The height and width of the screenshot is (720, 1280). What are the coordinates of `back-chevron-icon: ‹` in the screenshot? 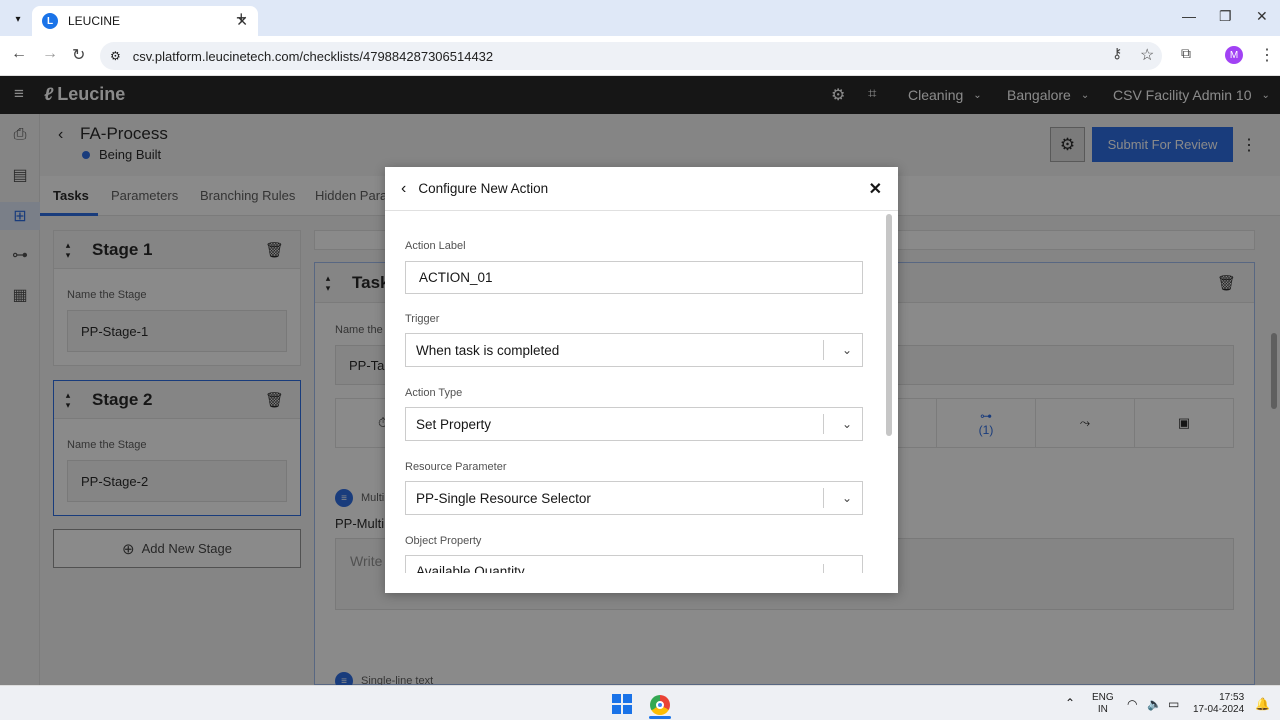 It's located at (403, 189).